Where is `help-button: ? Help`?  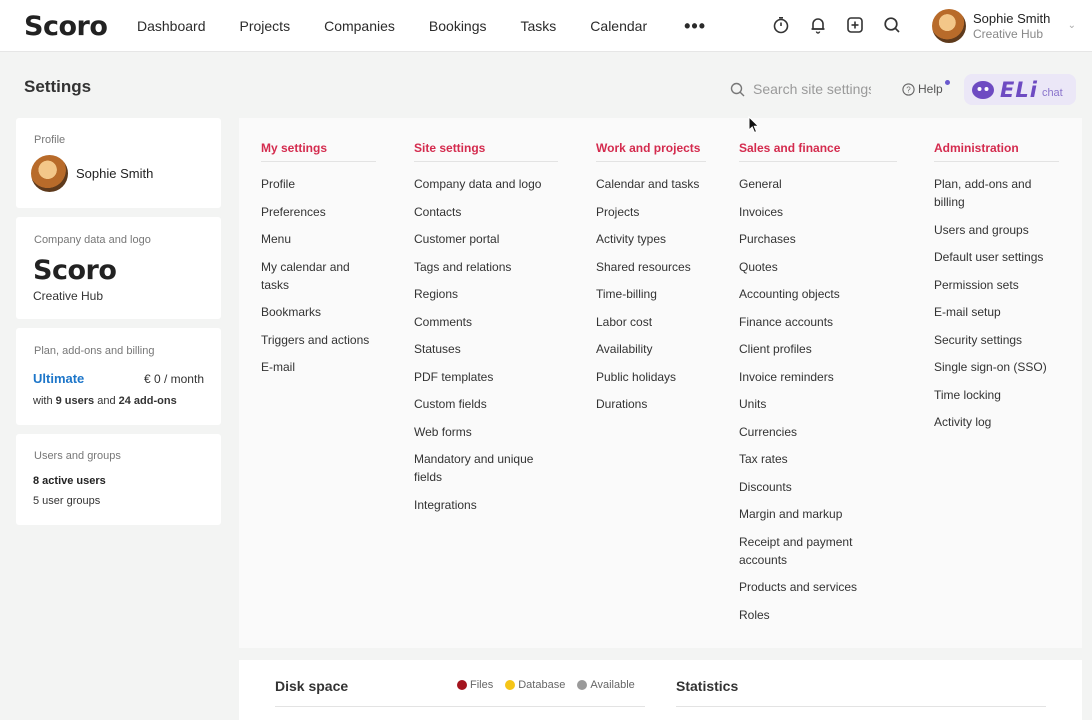
help-button: ? Help is located at coordinates (922, 89).